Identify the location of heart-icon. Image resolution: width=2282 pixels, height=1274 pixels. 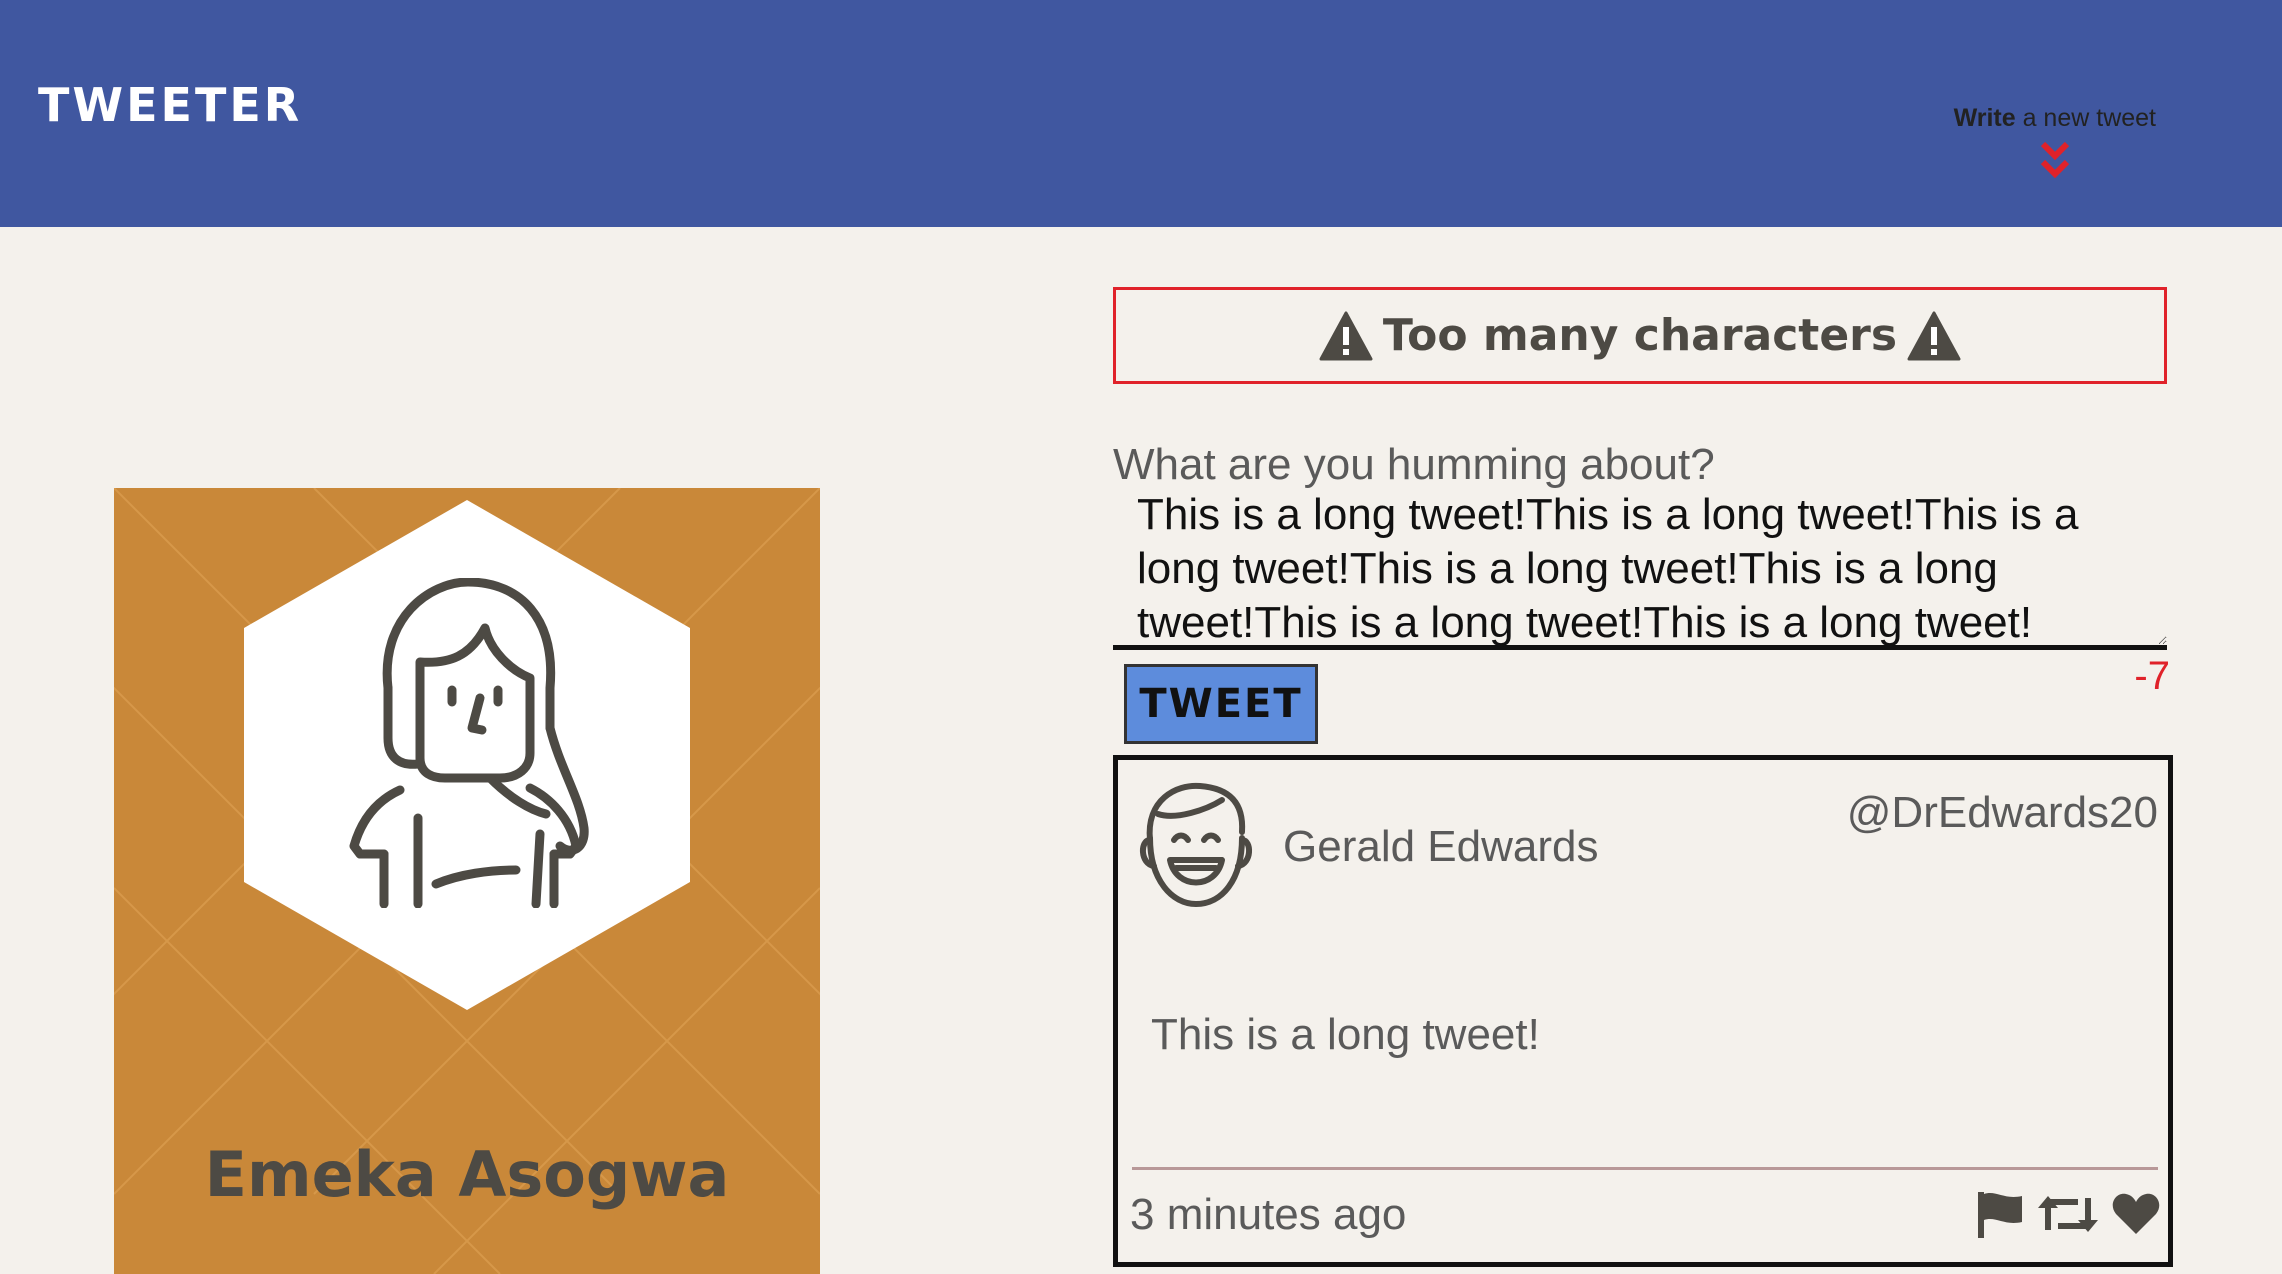
(2136, 1214).